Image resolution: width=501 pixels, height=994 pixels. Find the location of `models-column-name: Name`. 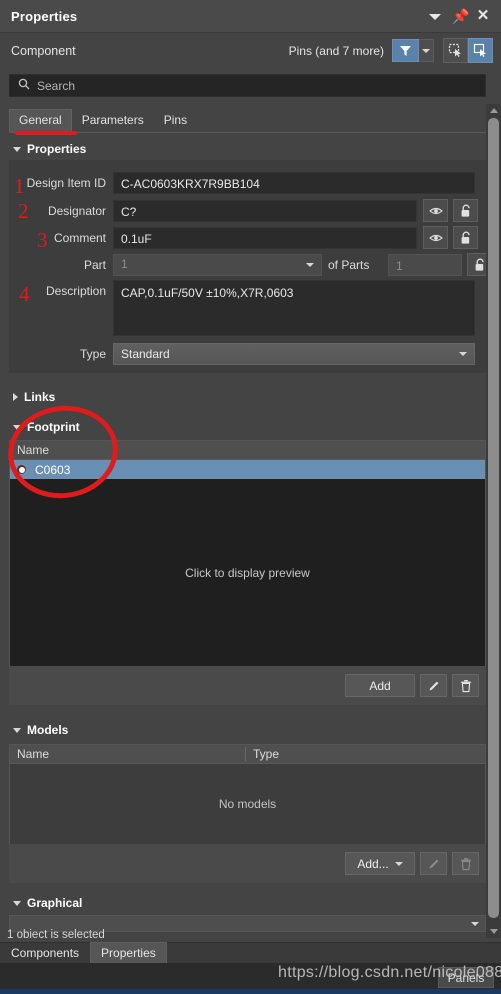

models-column-name: Name is located at coordinates (33, 754).